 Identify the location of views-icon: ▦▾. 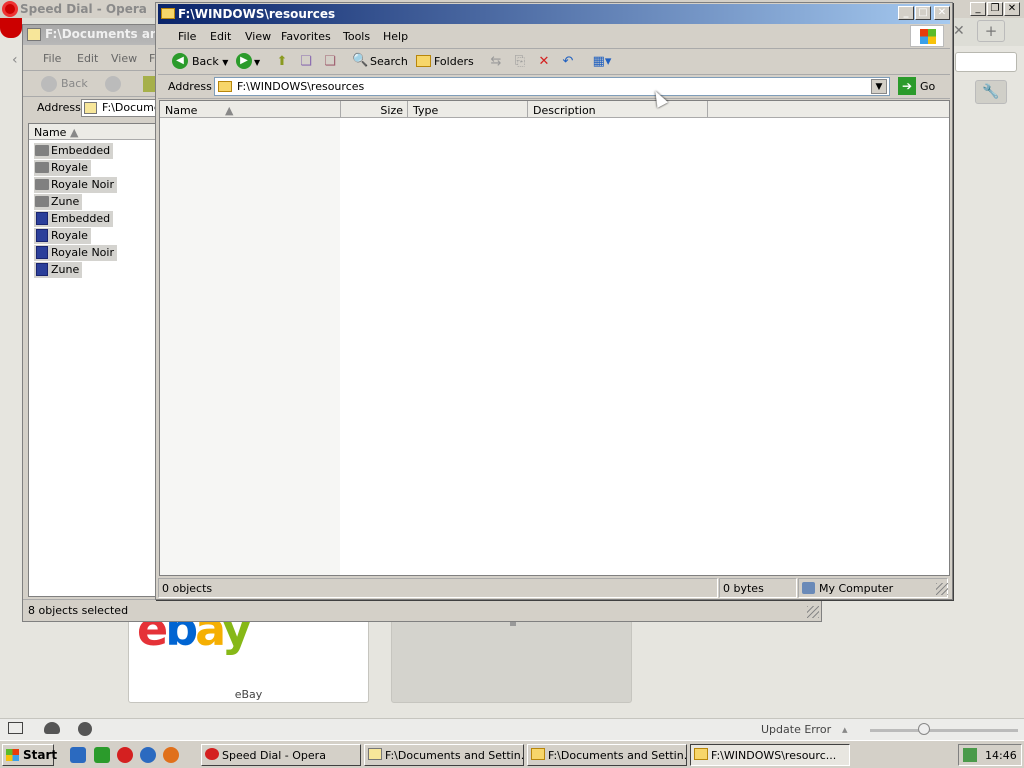
(602, 62).